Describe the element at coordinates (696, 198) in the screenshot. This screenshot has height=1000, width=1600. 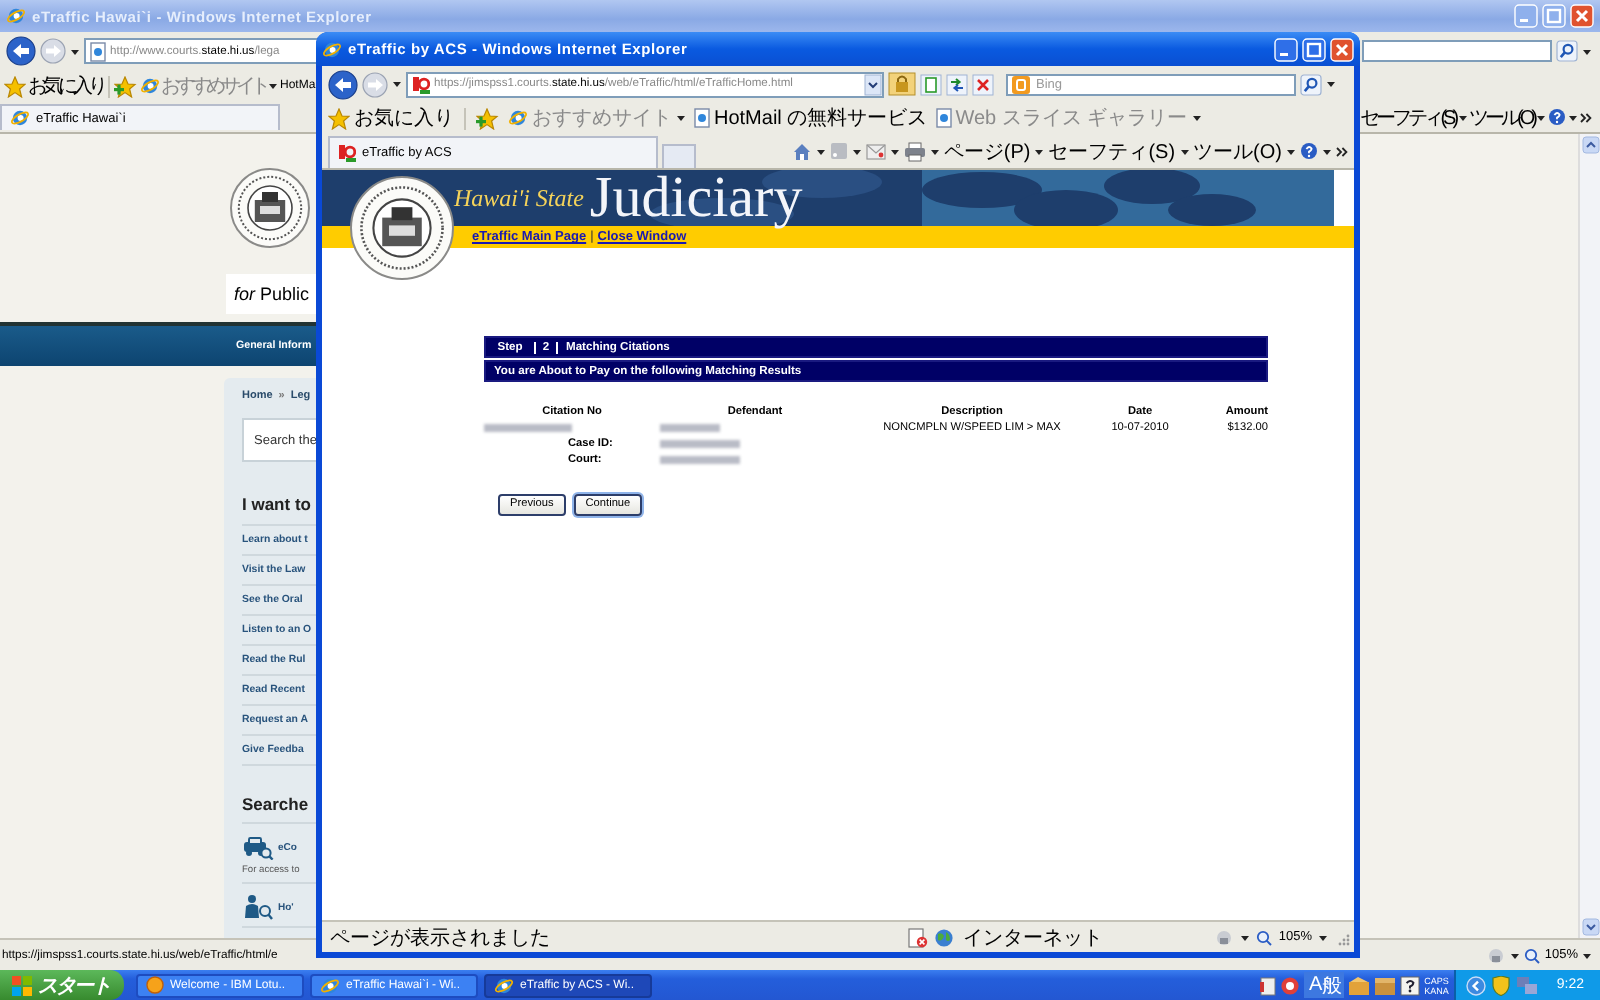
I see `banner-title: Judiciary` at that location.